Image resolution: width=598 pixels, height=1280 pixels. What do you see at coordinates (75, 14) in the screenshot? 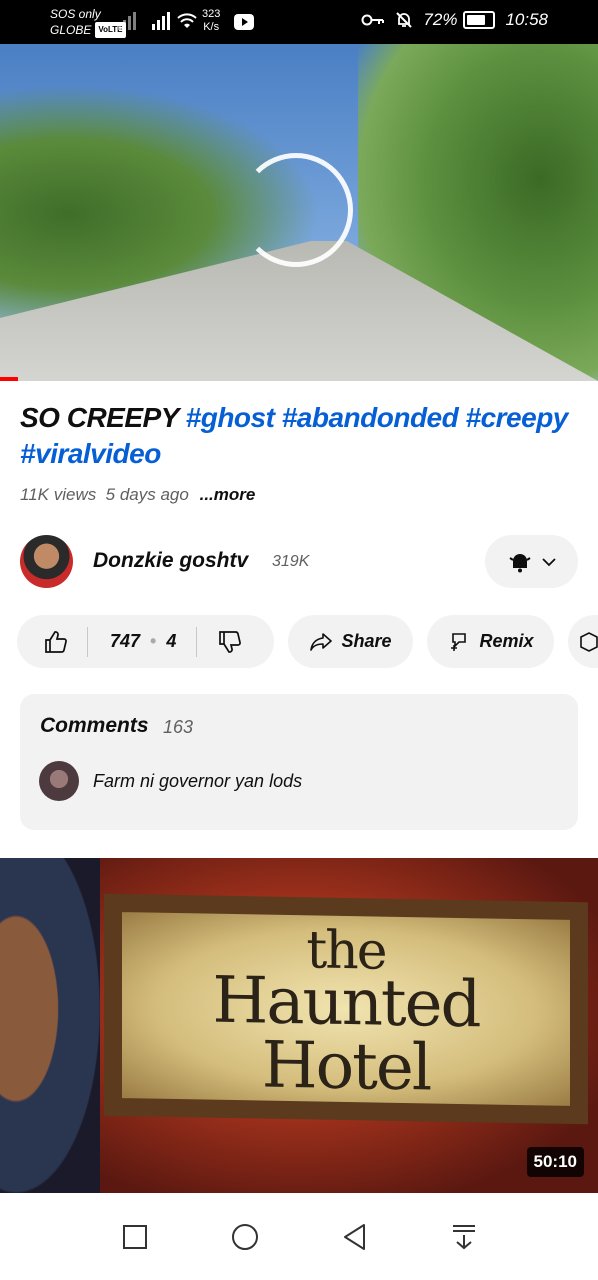
I see `carrier-line-1: SOS only` at bounding box center [75, 14].